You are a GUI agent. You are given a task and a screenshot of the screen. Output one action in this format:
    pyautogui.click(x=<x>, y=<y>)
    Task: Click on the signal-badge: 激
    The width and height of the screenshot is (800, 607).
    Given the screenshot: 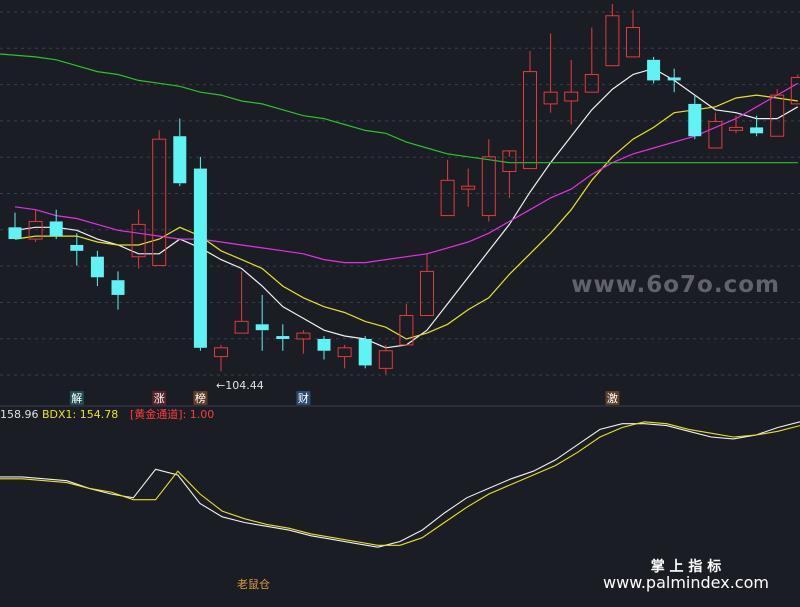 What is the action you would take?
    pyautogui.click(x=612, y=398)
    